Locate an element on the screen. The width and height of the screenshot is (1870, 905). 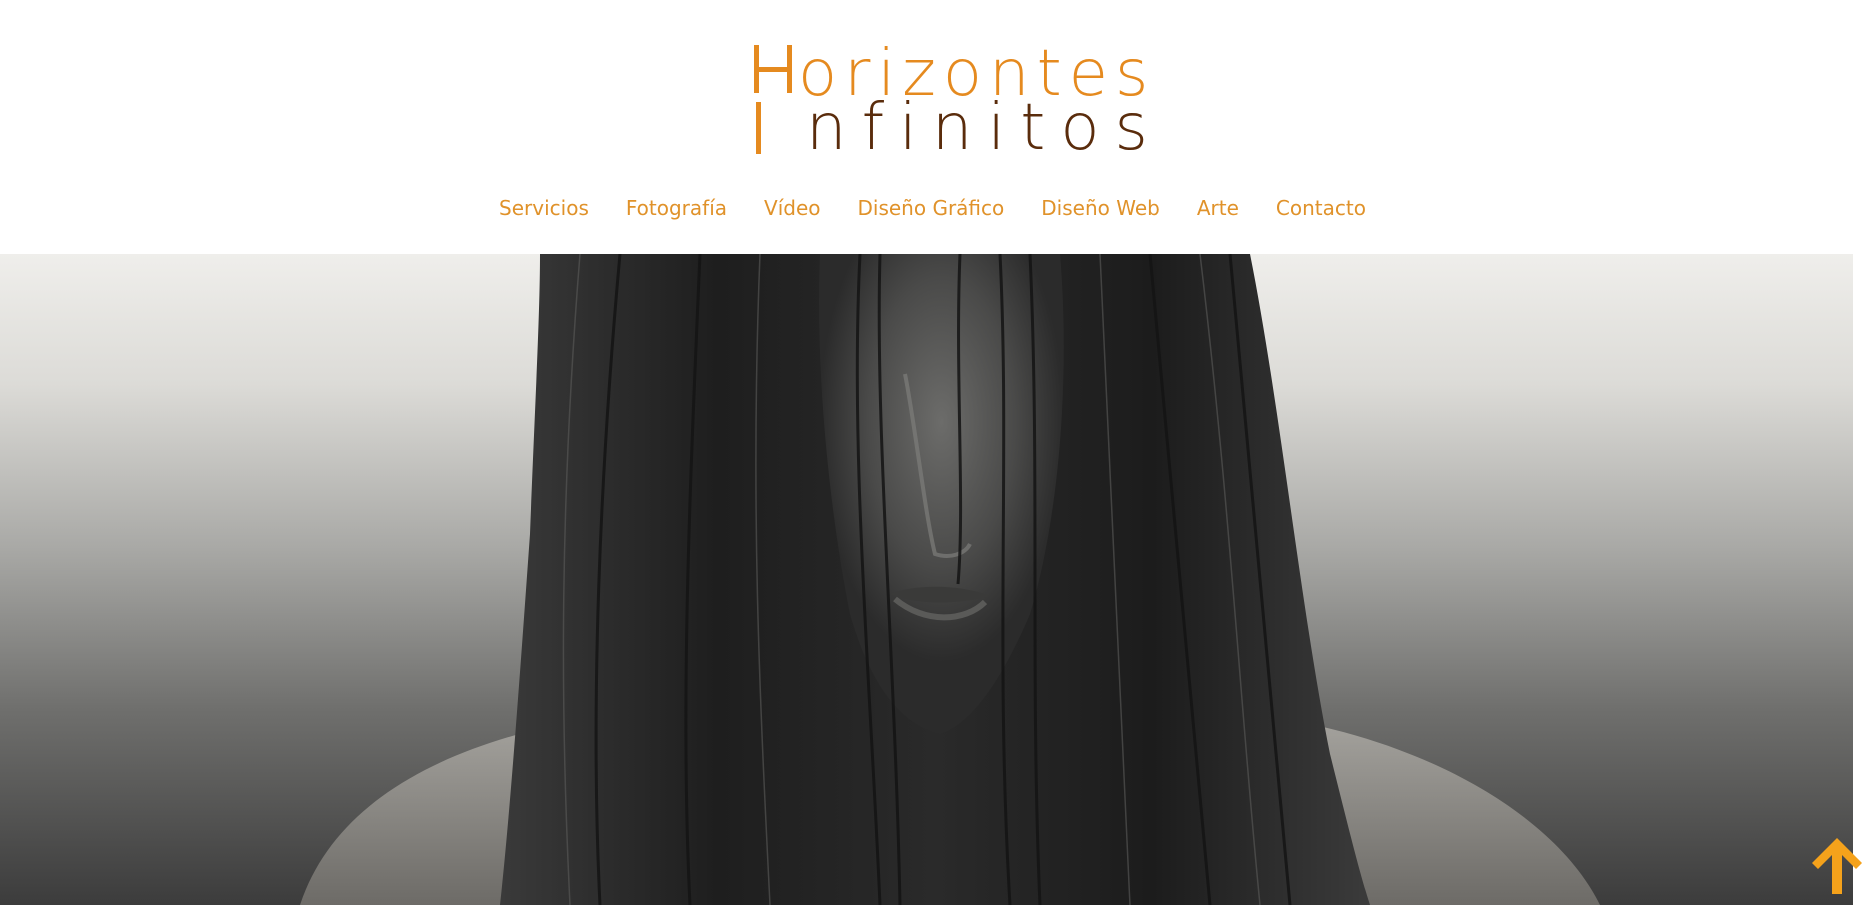
nav-item-arte: Arte is located at coordinates (1218, 208).